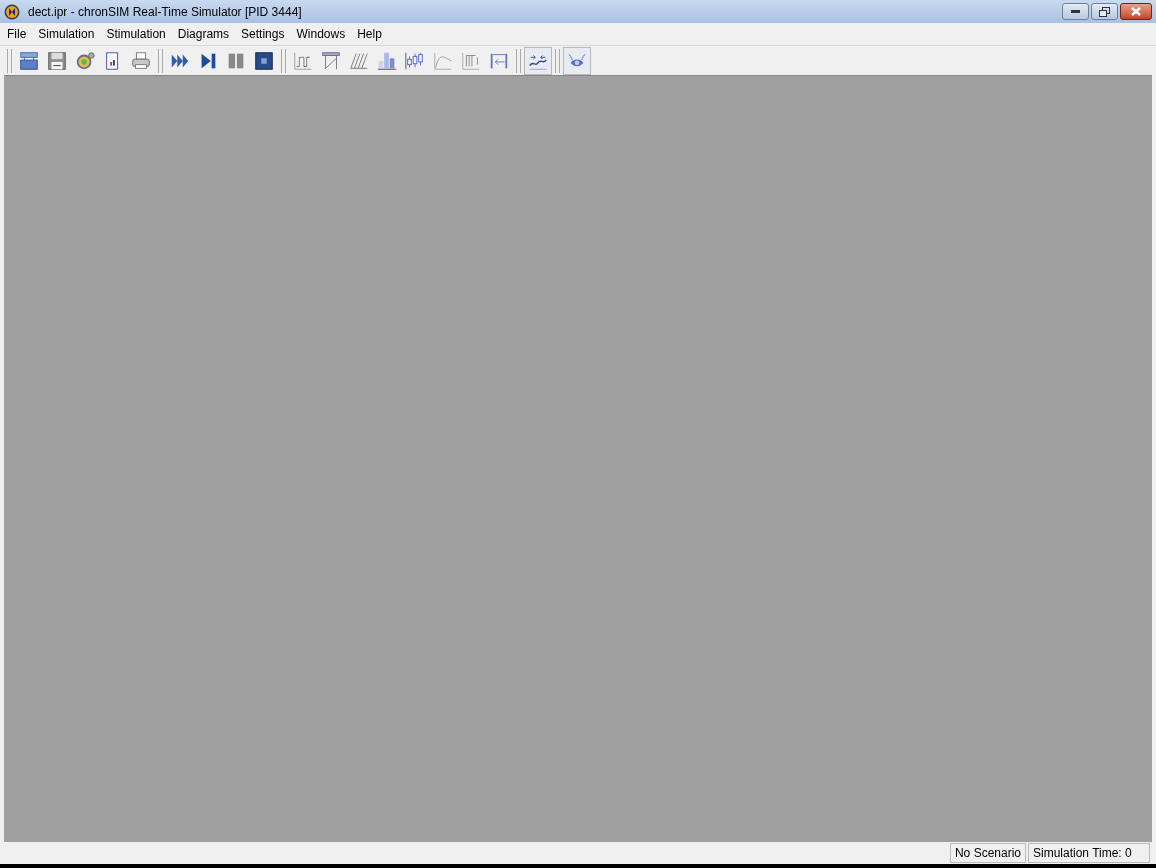 Image resolution: width=1156 pixels, height=868 pixels. I want to click on printer-icon, so click(141, 60).